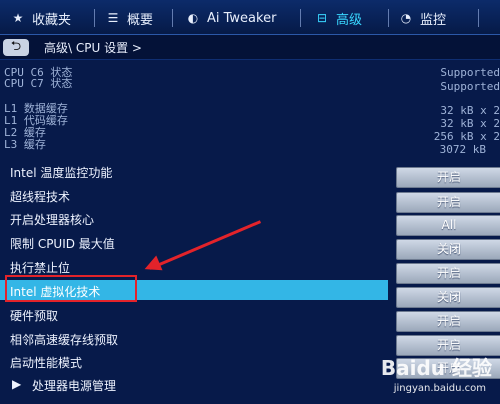 This screenshot has width=500, height=404. What do you see at coordinates (40, 197) in the screenshot?
I see `setting-label: 超线程技术` at bounding box center [40, 197].